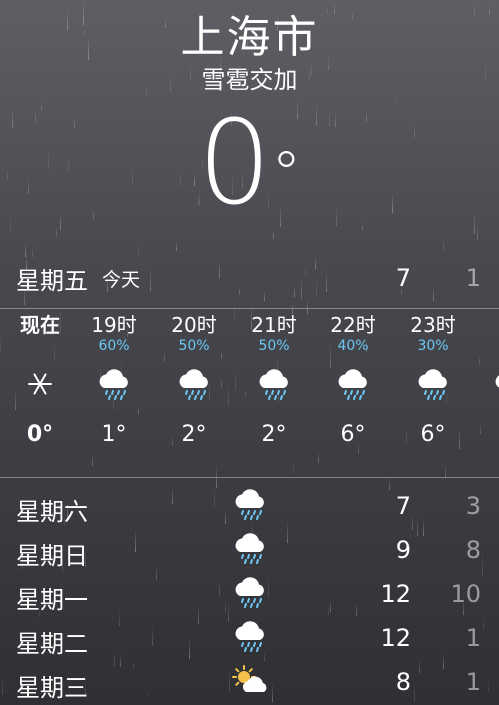 The image size is (499, 705). I want to click on precip-chance: 40%, so click(353, 346).